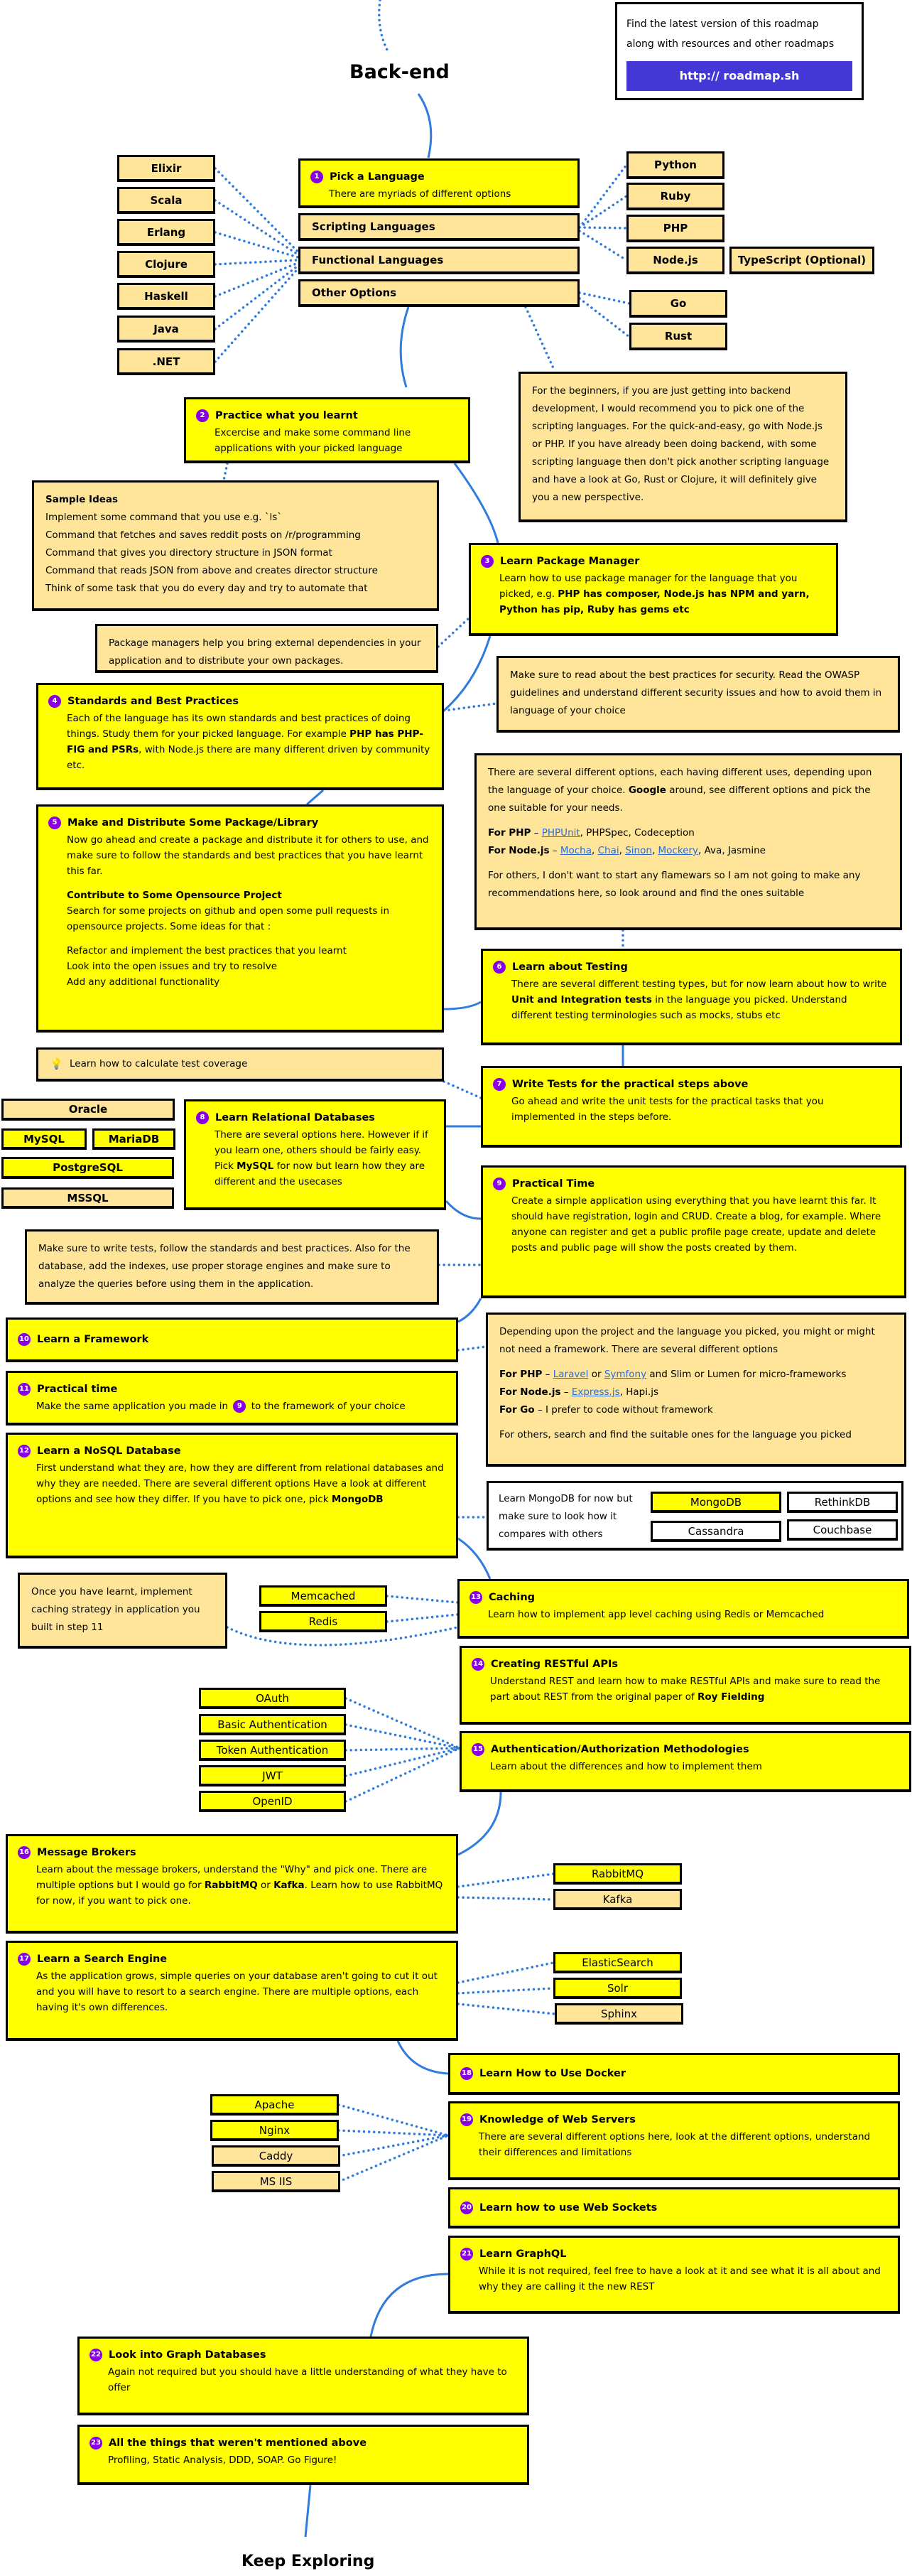  I want to click on broker-rabbitmq: RabbitMQ, so click(617, 1874).